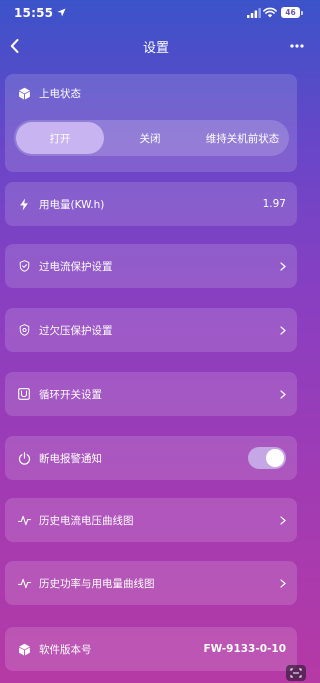  What do you see at coordinates (70, 458) in the screenshot?
I see `power-off-alert-label: 断电报警通知` at bounding box center [70, 458].